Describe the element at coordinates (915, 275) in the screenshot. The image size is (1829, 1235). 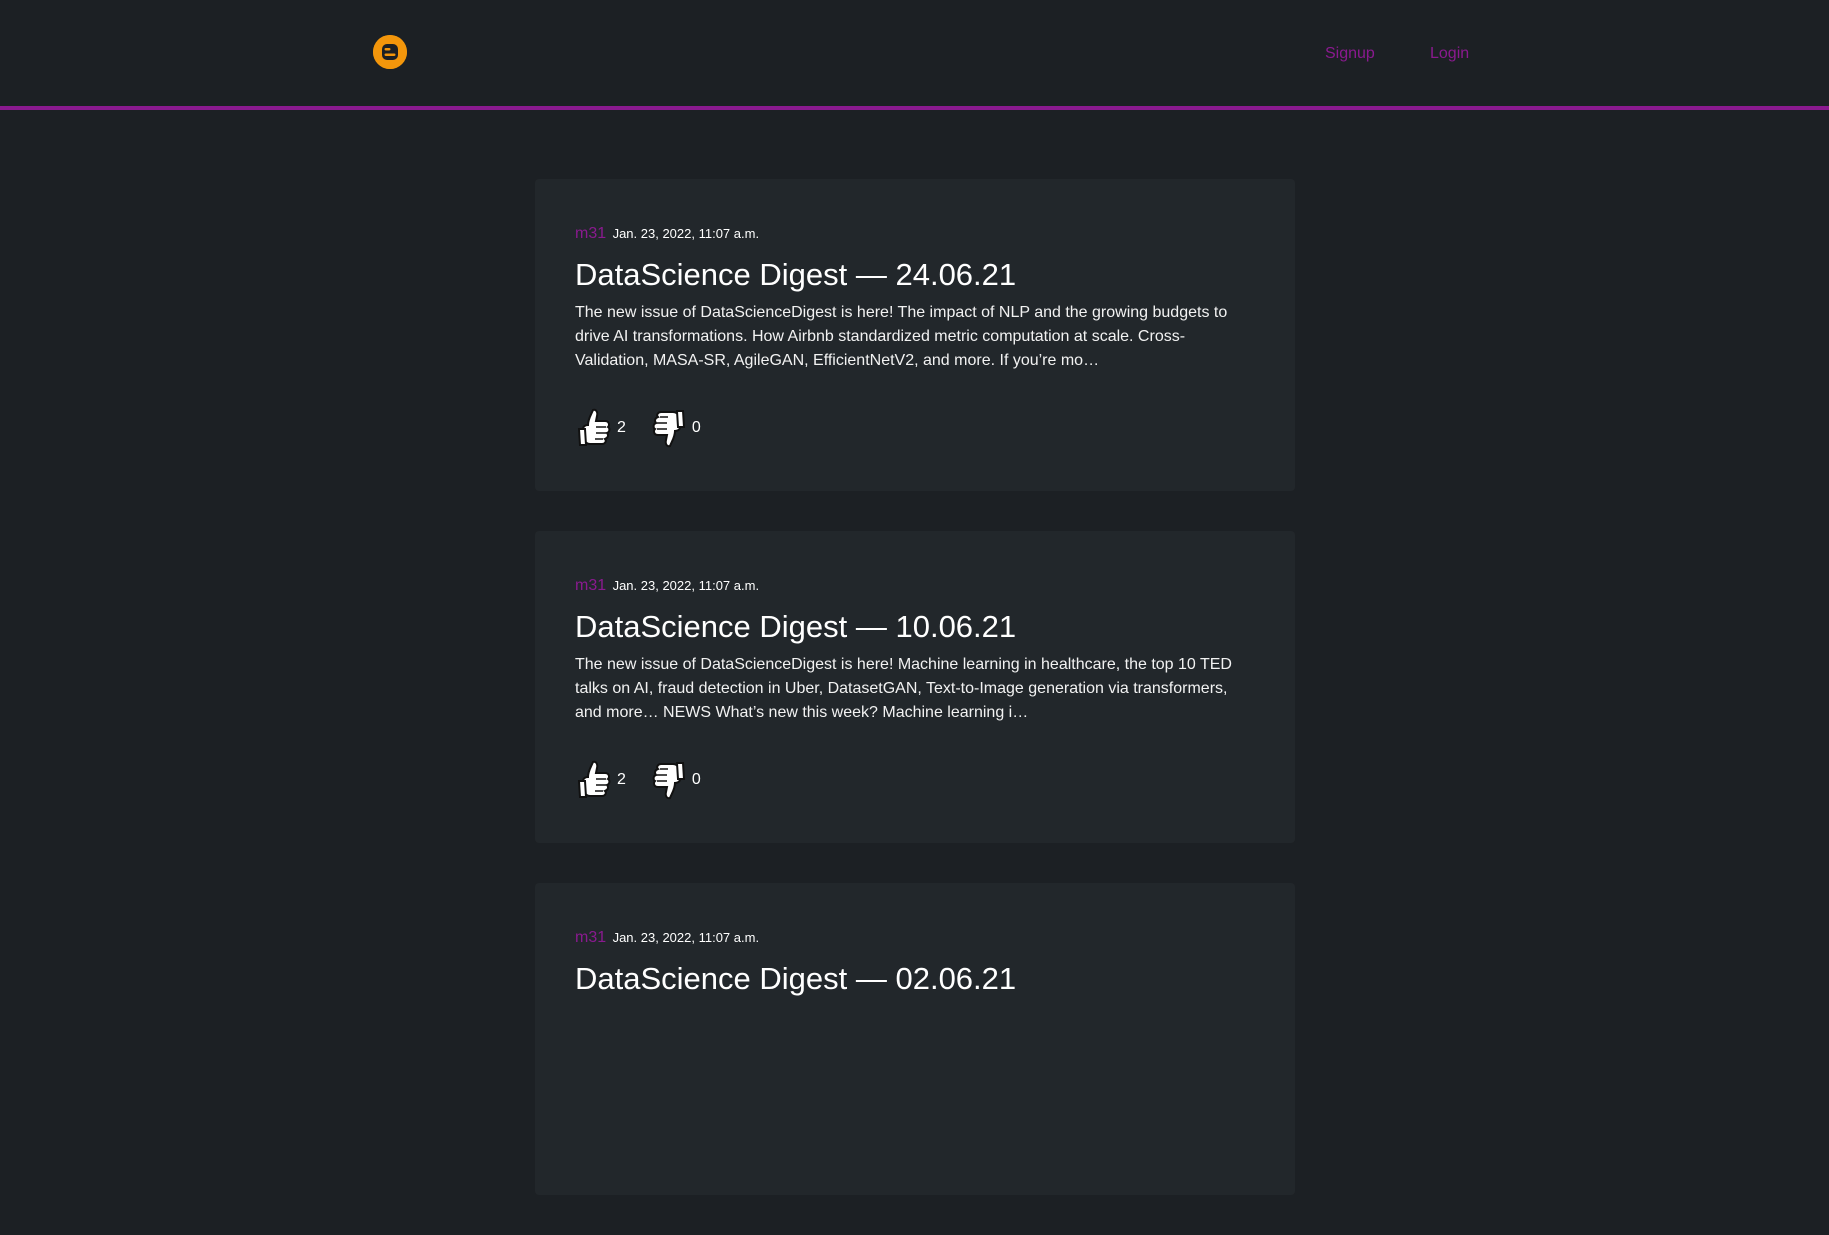
I see `post-title: DataScience Digest — 24.06.21` at that location.